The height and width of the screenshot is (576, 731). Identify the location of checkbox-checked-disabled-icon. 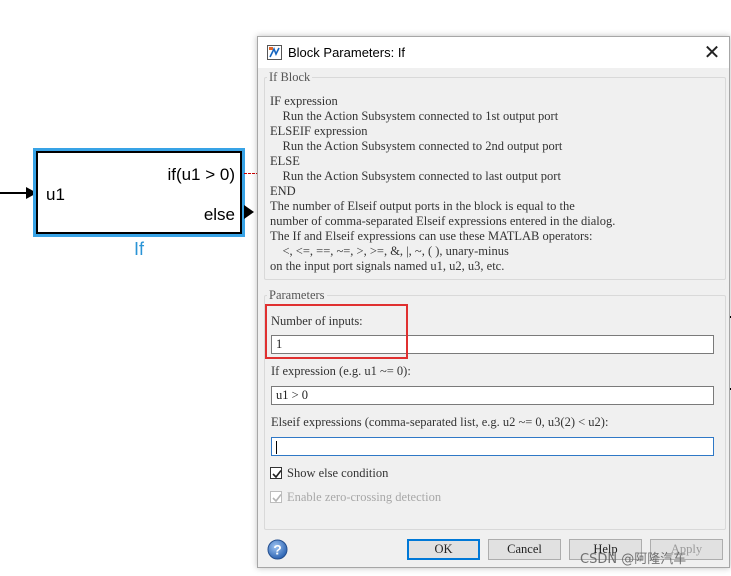
(276, 497).